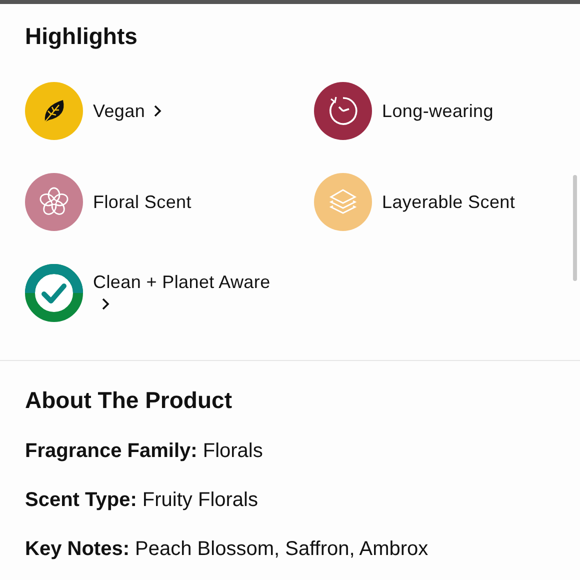 The image size is (580, 580). Describe the element at coordinates (227, 549) in the screenshot. I see `product-detail: Key Notes: Peach Blossom, Saffron, Ambrox` at that location.